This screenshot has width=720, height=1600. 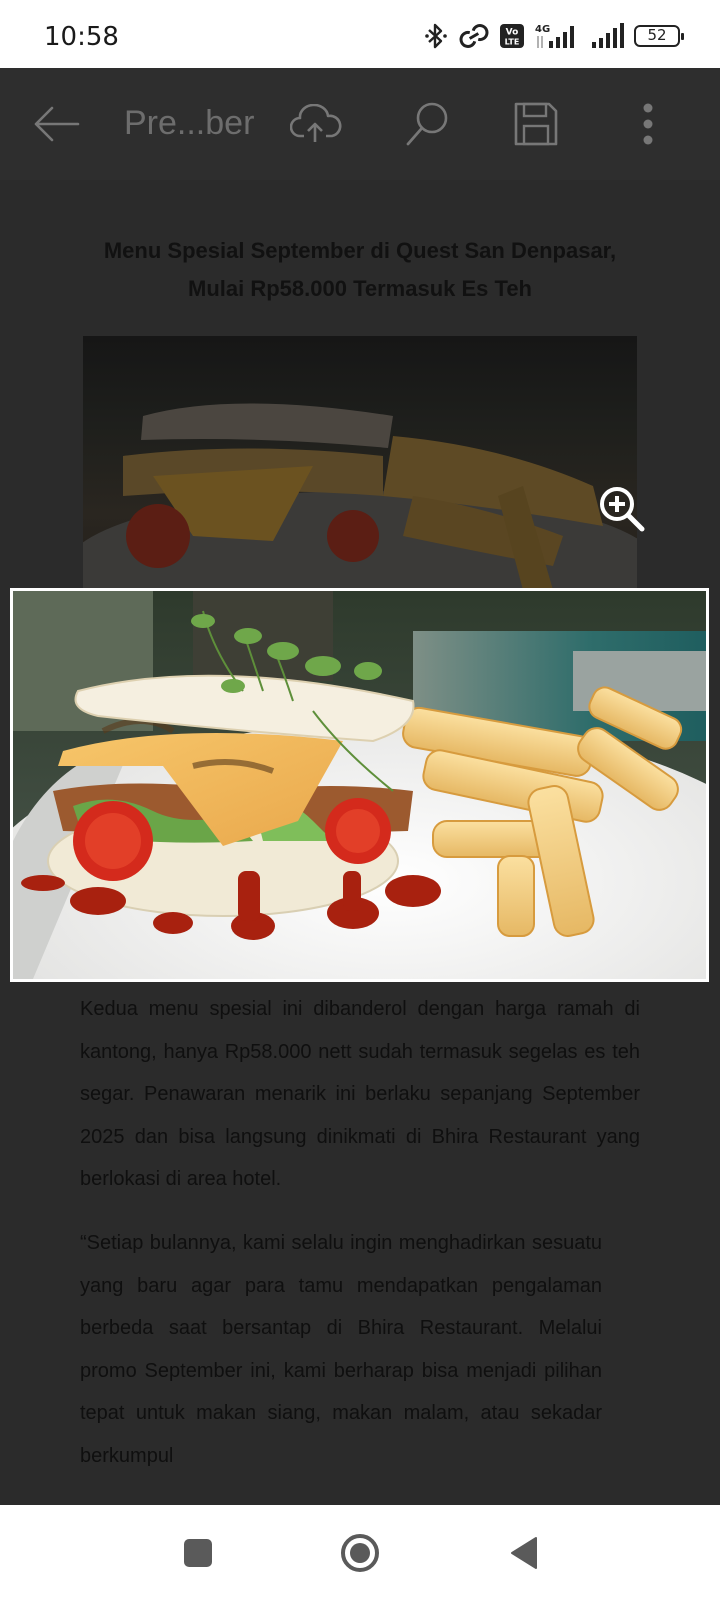 I want to click on back-button, so click(x=56, y=124).